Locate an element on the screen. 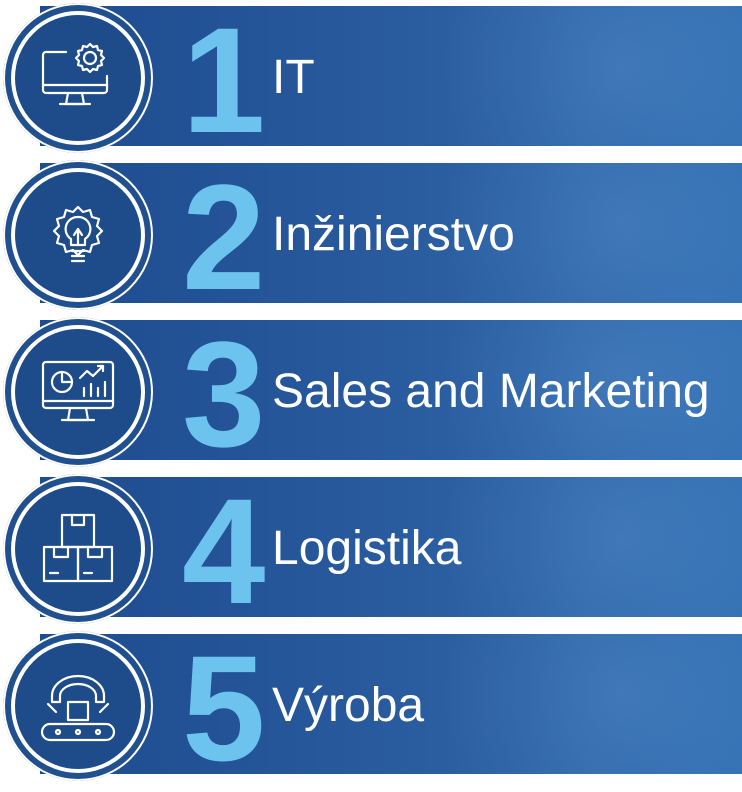 This screenshot has height=792, width=742. item-label: Inžinierstvo is located at coordinates (393, 234).